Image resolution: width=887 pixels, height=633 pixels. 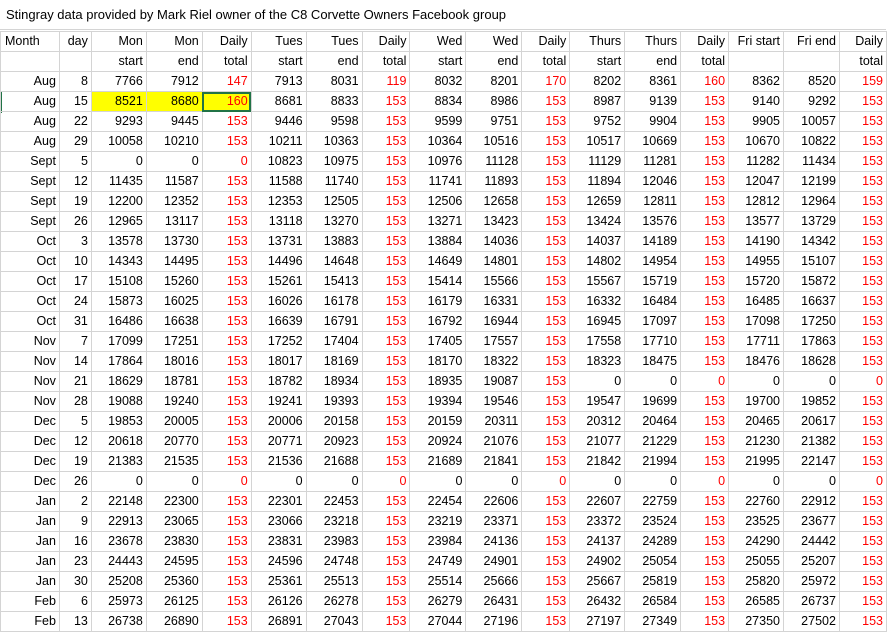 What do you see at coordinates (653, 561) in the screenshot?
I see `data-cell: 25054` at bounding box center [653, 561].